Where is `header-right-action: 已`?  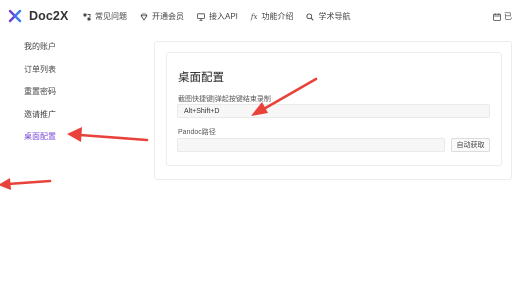
header-right-action: 已 is located at coordinates (502, 16).